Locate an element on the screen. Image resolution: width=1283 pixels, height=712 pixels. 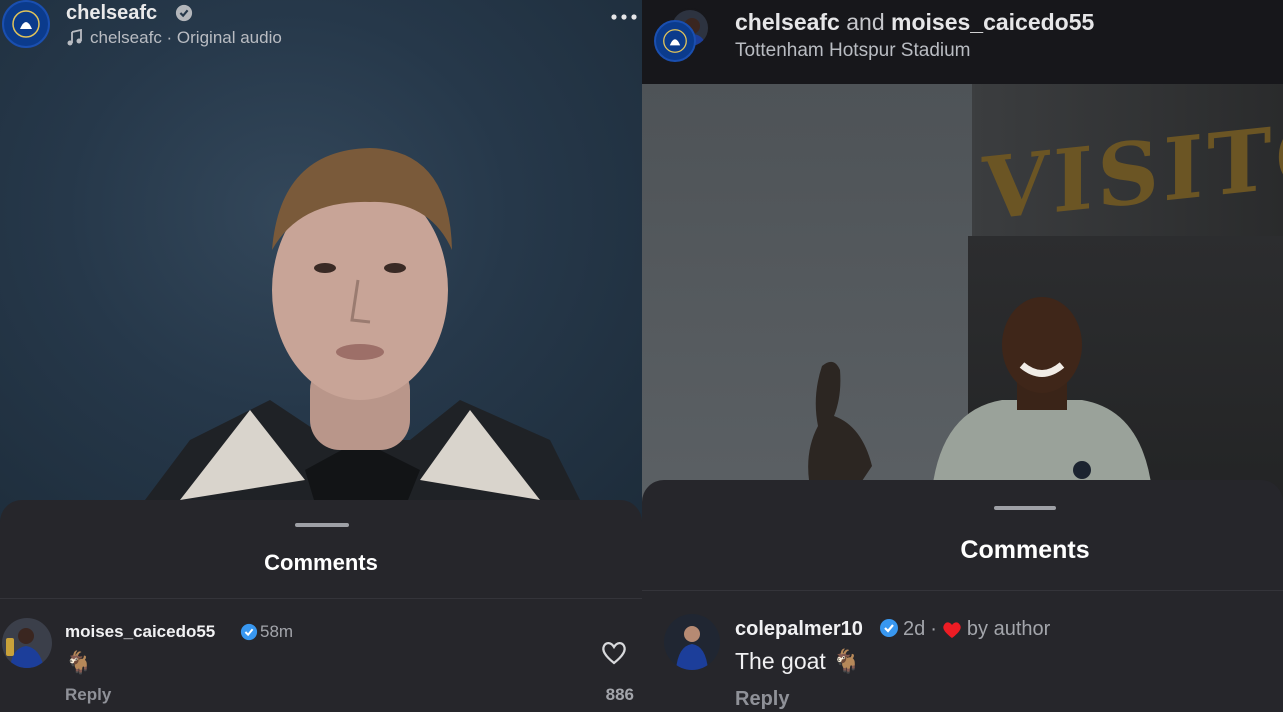
post-header: chelseafc chelseafc · Original audio is located at coordinates (321, 30).